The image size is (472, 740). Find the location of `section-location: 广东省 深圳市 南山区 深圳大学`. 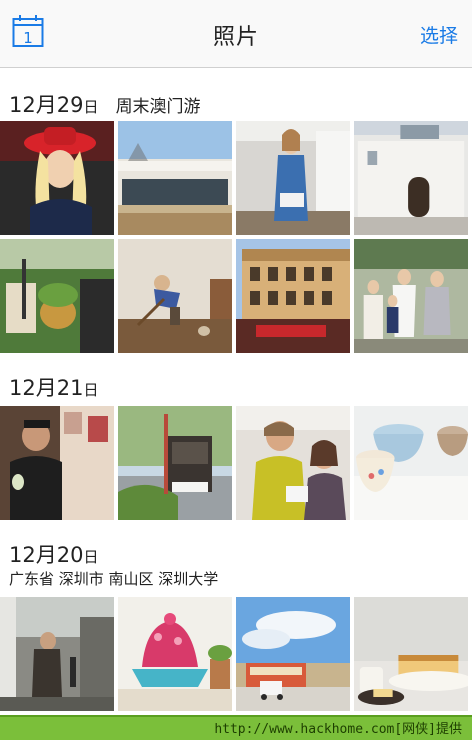

section-location: 广东省 深圳市 南山区 深圳大学 is located at coordinates (114, 579).